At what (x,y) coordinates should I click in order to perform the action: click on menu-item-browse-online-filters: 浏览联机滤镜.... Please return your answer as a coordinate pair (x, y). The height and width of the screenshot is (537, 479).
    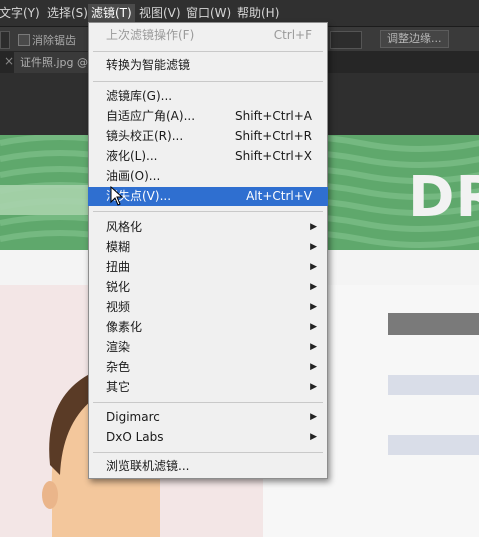
    Looking at the image, I should click on (208, 466).